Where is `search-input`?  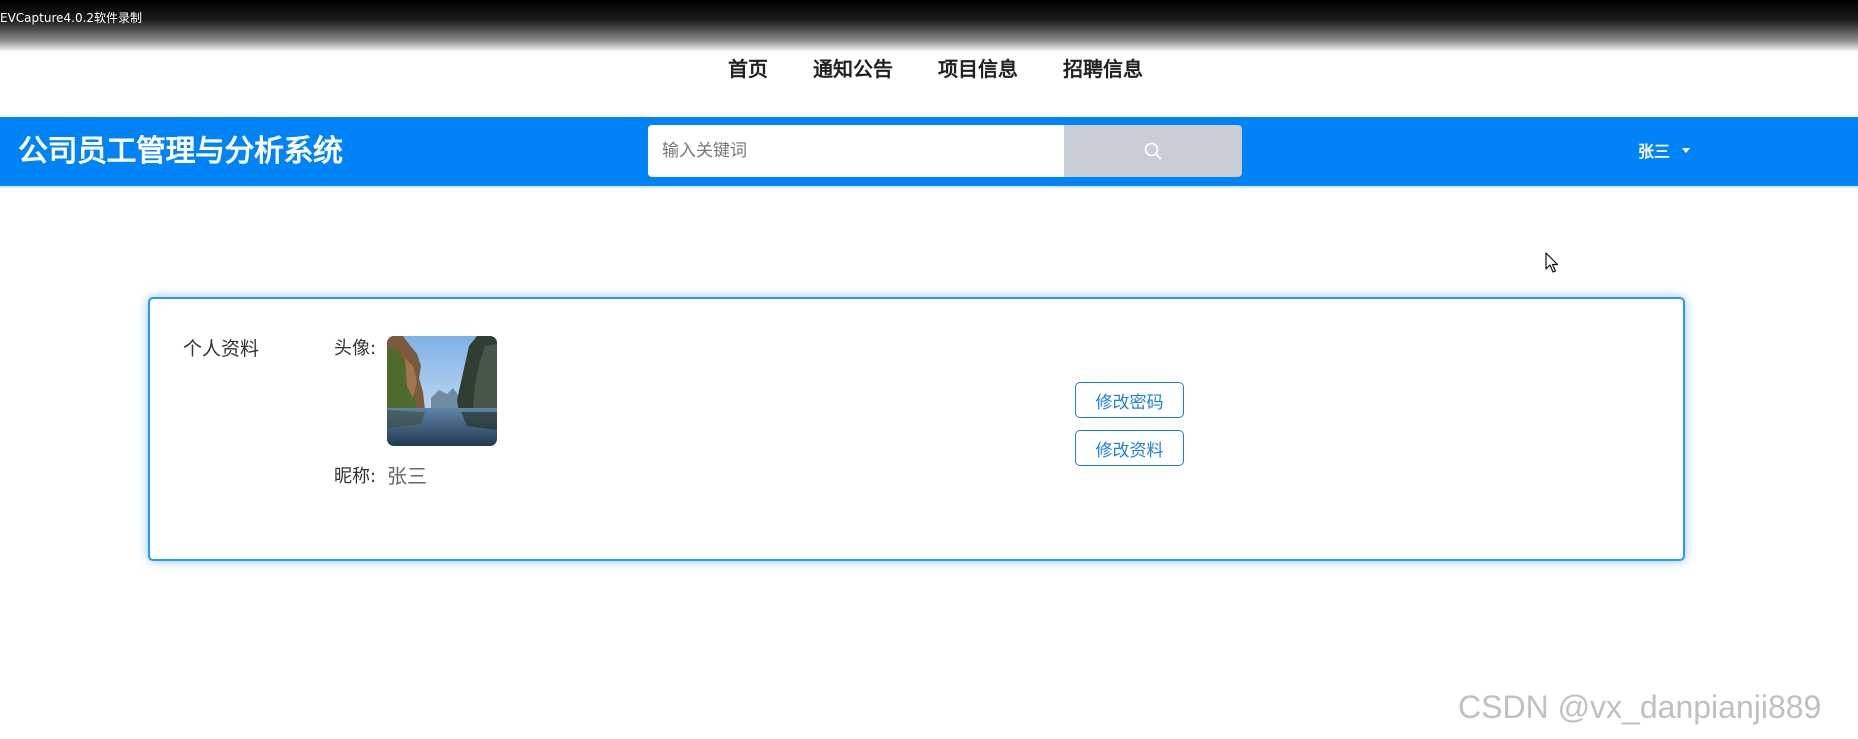
search-input is located at coordinates (856, 151).